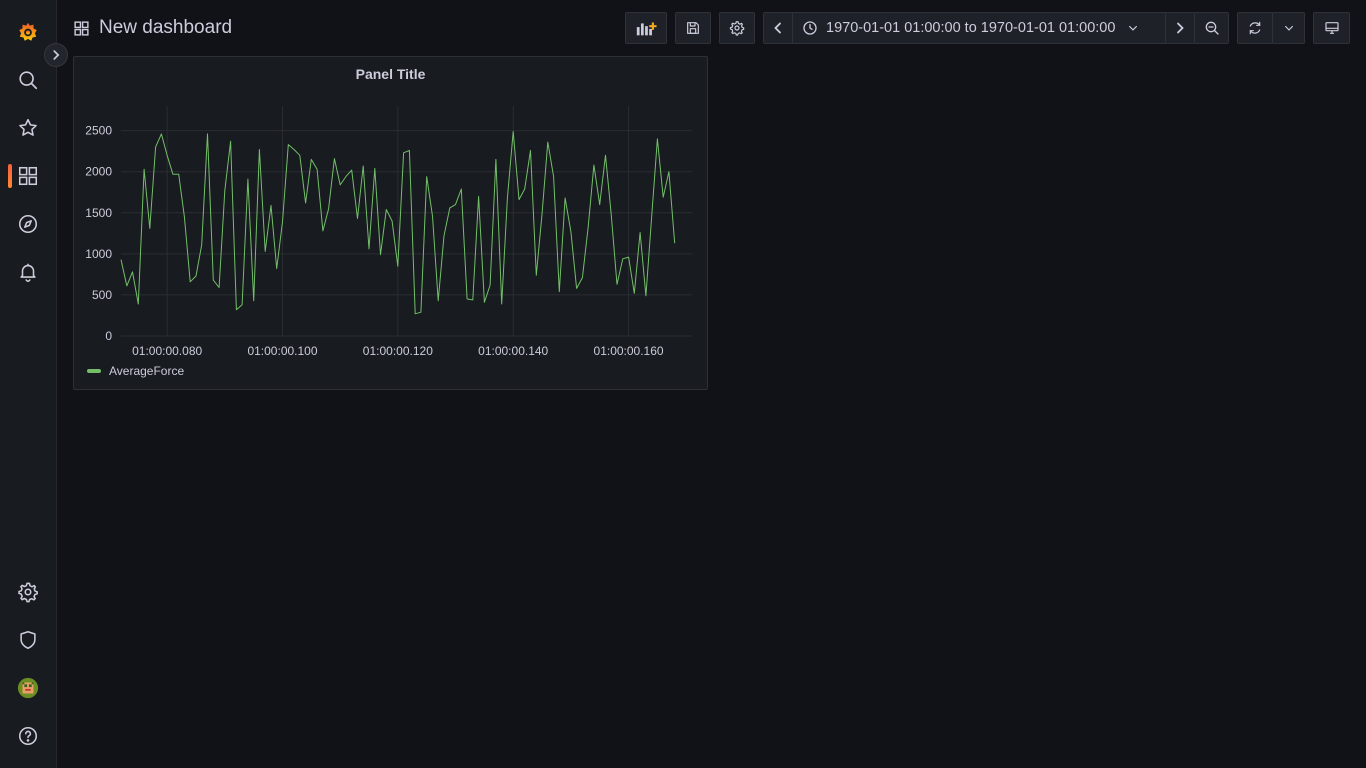  What do you see at coordinates (102, 295) in the screenshot?
I see `y-tick-label: 500` at bounding box center [102, 295].